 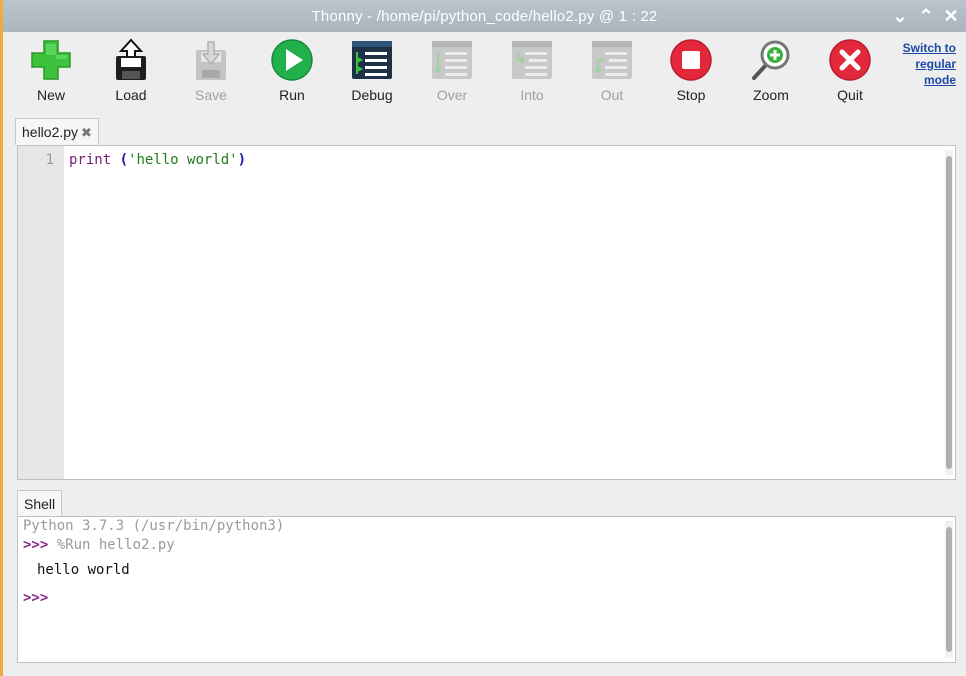 I want to click on quit-button: Quit, so click(x=850, y=73).